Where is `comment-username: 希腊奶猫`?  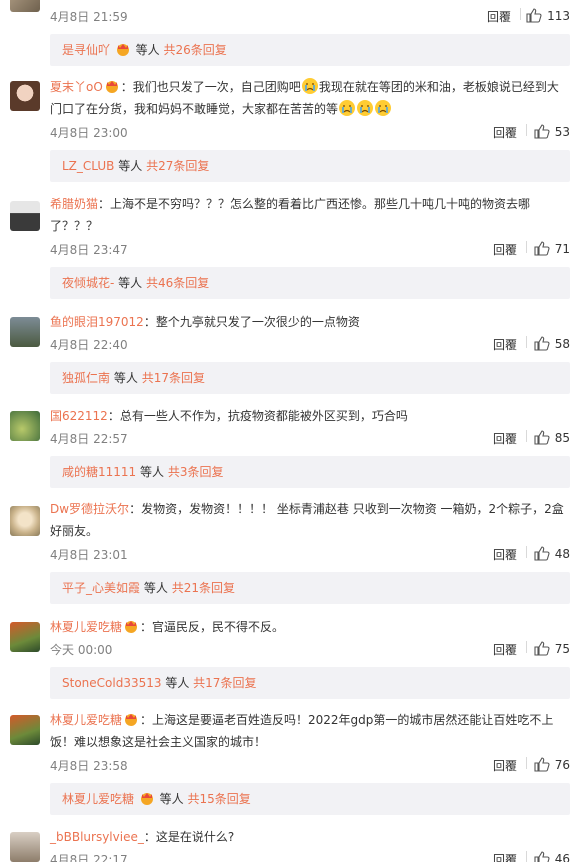 comment-username: 希腊奶猫 is located at coordinates (74, 204).